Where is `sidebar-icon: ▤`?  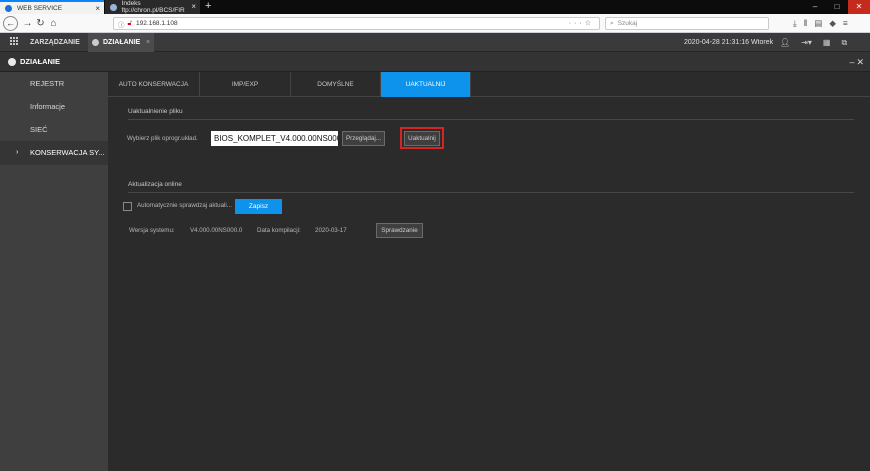 sidebar-icon: ▤ is located at coordinates (818, 23).